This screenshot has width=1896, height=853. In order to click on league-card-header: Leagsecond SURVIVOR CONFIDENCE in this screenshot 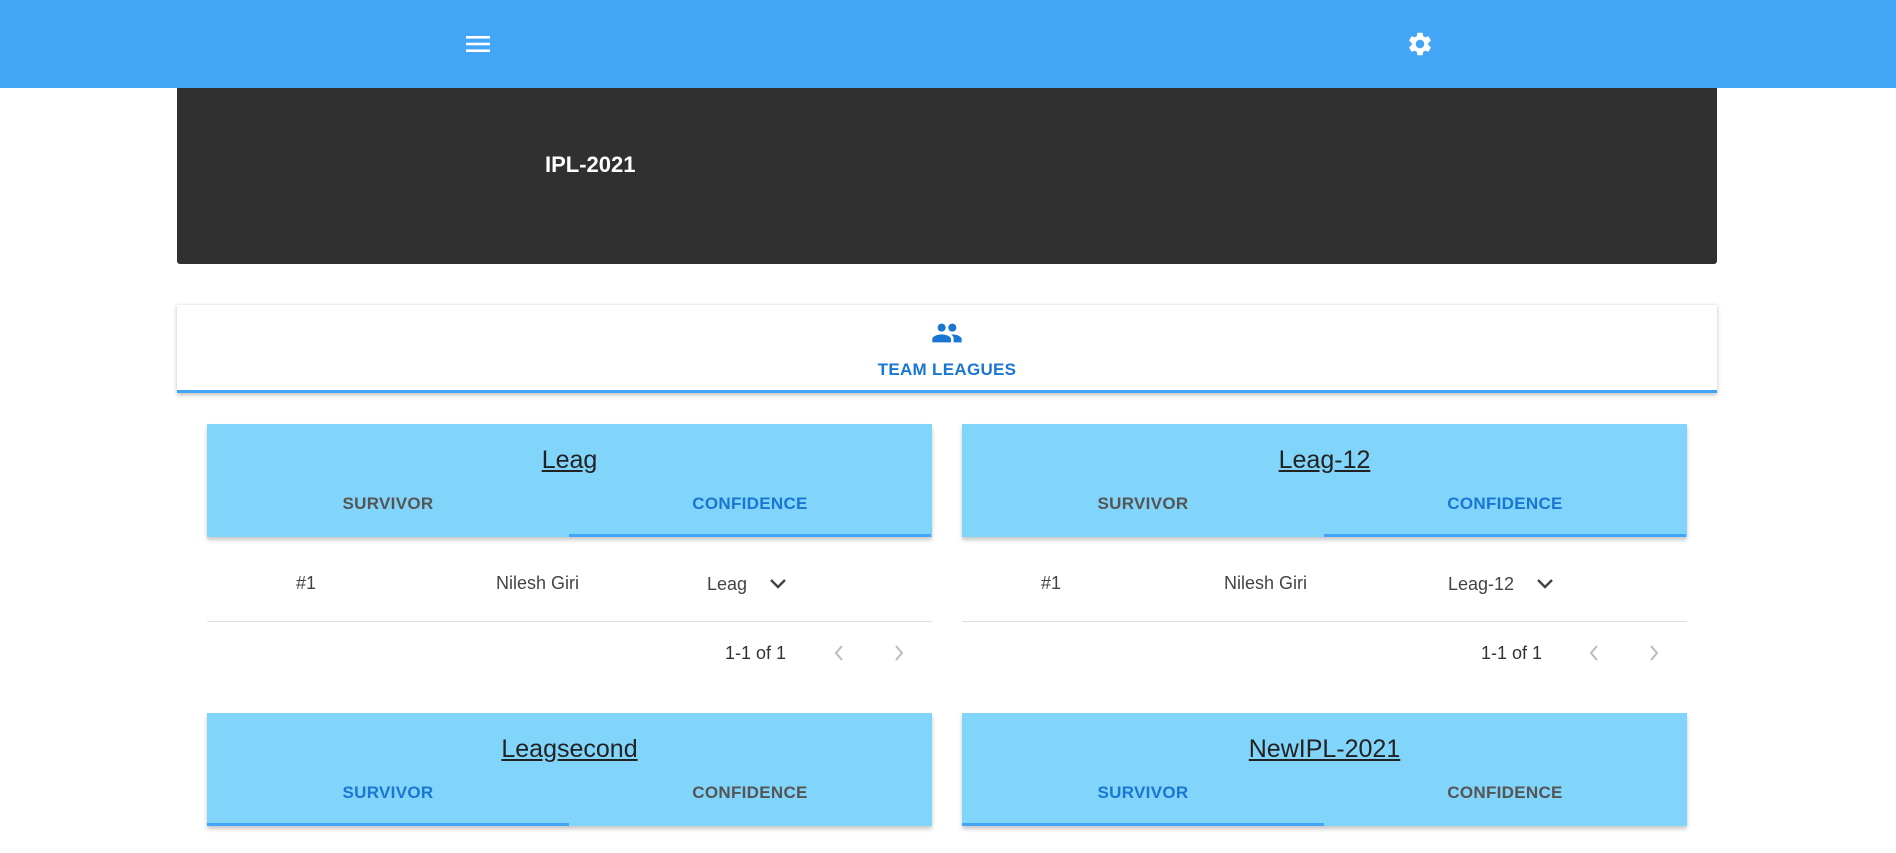, I will do `click(569, 769)`.